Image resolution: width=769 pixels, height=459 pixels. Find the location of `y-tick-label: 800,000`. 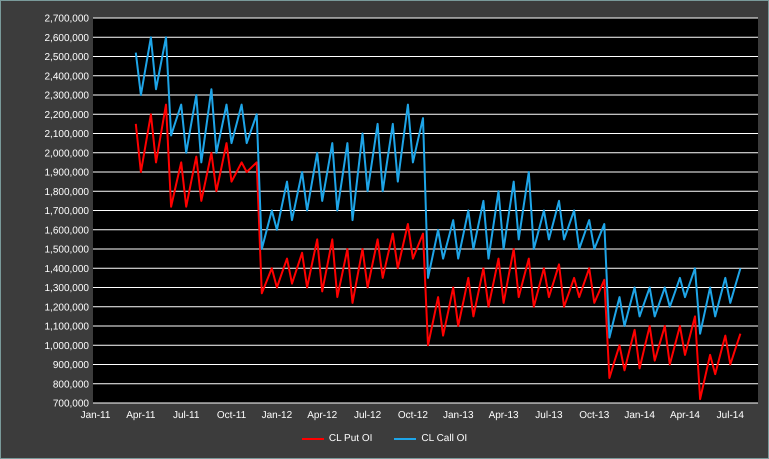

y-tick-label: 800,000 is located at coordinates (70, 384).